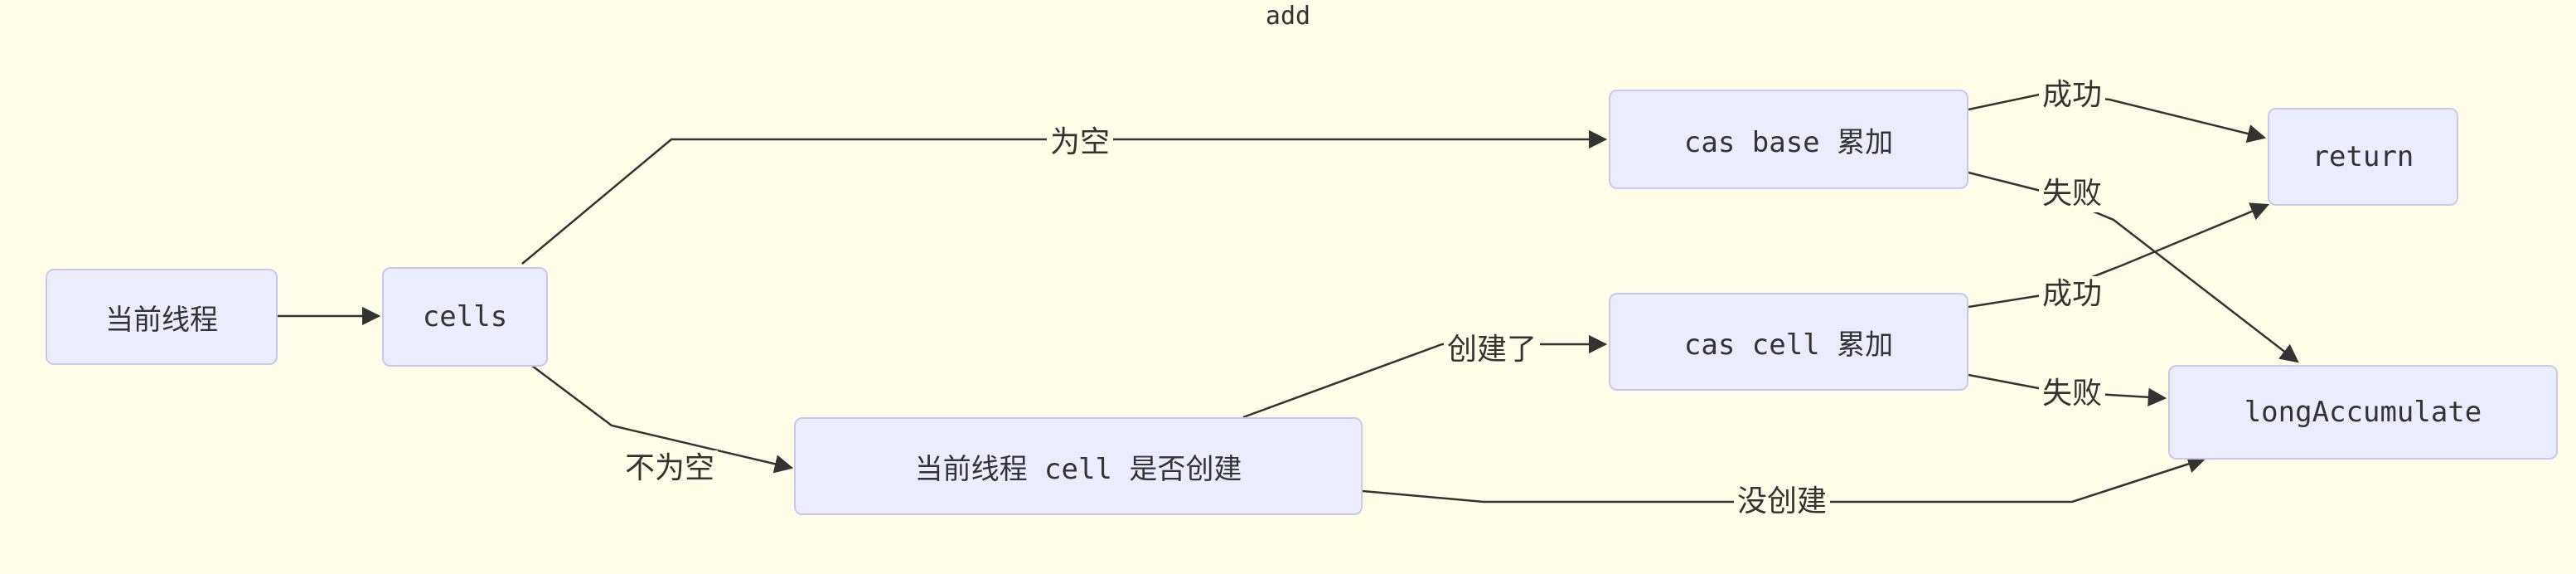 Image resolution: width=2576 pixels, height=574 pixels. I want to click on edge-cas-base-to-long-accumulate, so click(2133, 267).